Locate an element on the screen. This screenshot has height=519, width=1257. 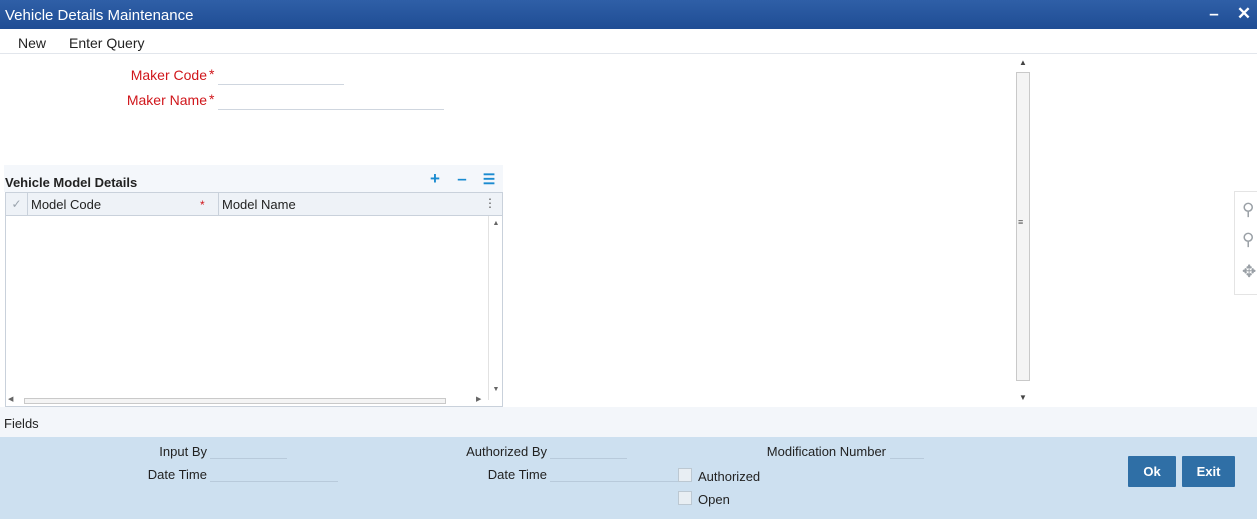
main-vertical-scrollbar: ▲ ≡ ▼ is located at coordinates (1023, 230).